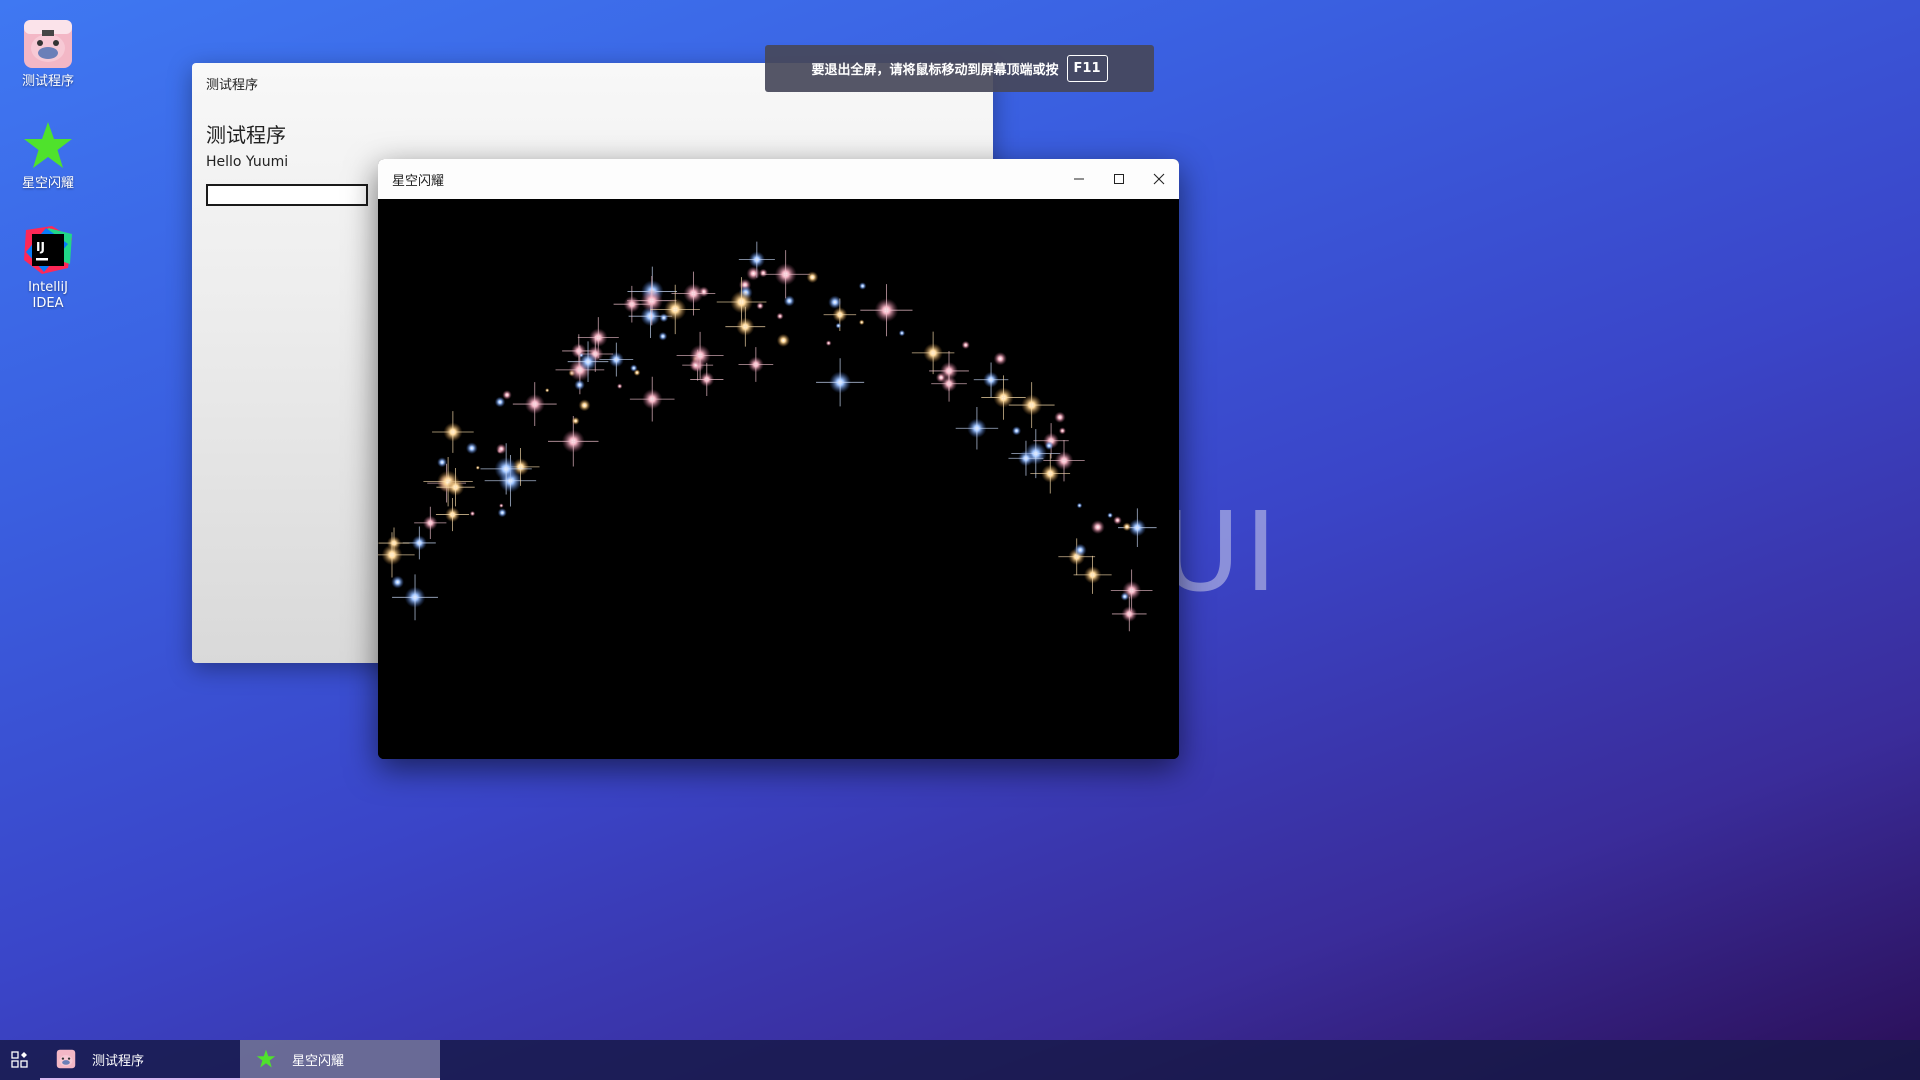  I want to click on desktop-icon-intellij-idea: IJ IntelliJ IDEA, so click(48, 268).